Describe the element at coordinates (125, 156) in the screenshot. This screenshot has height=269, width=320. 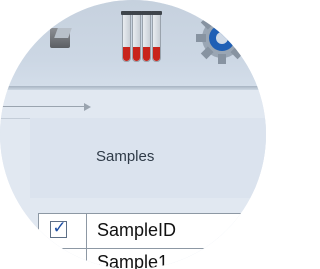
I see `panel-title: Samples` at that location.